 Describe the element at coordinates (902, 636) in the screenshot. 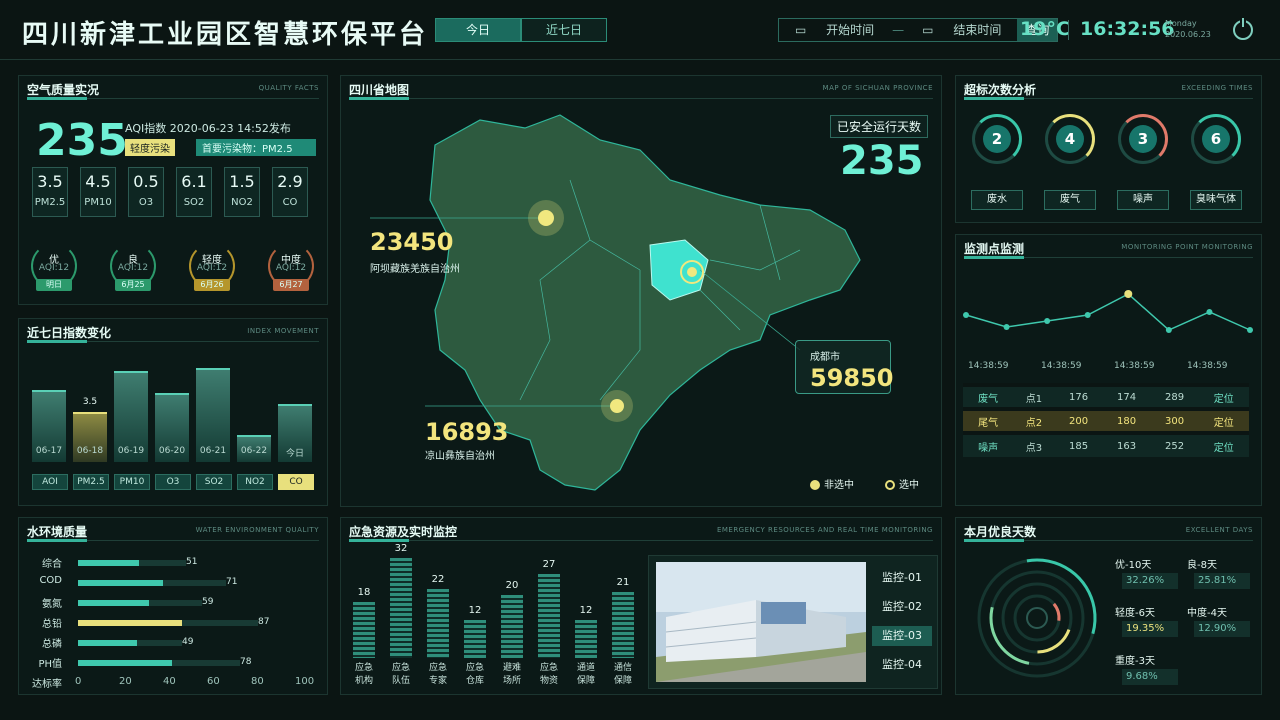

I see `camera-item-2: 监控-03` at that location.